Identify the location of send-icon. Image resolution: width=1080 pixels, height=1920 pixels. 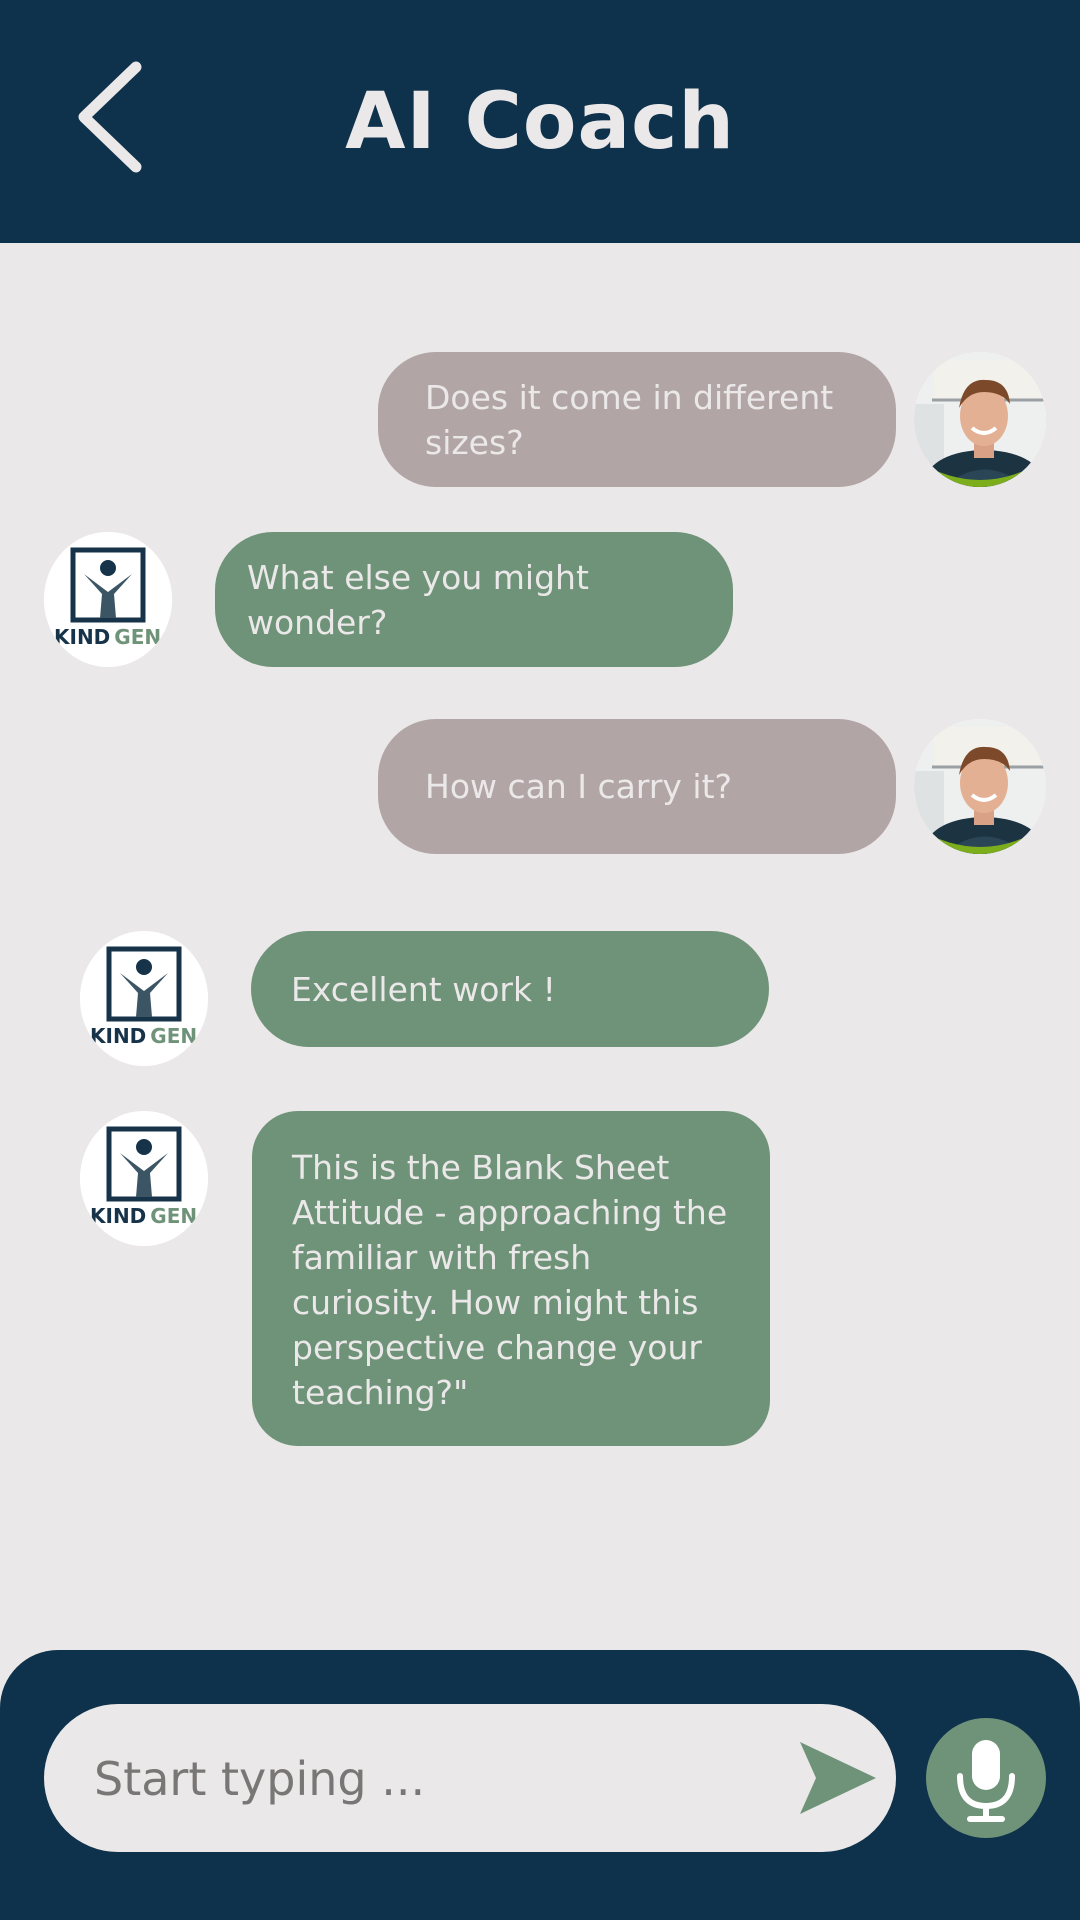
(838, 1778).